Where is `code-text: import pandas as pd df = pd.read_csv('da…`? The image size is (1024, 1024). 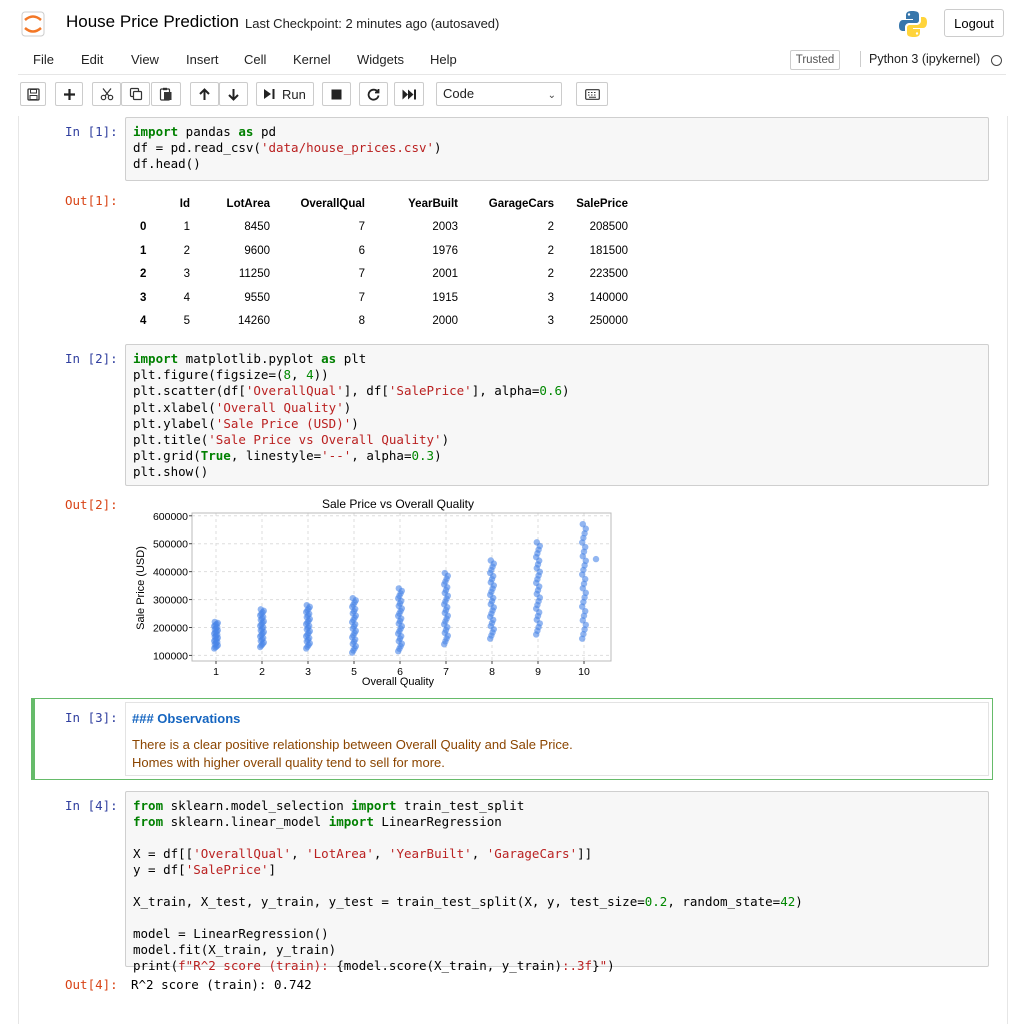
code-text: import pandas as pd df = pd.read_csv('da… is located at coordinates (287, 148).